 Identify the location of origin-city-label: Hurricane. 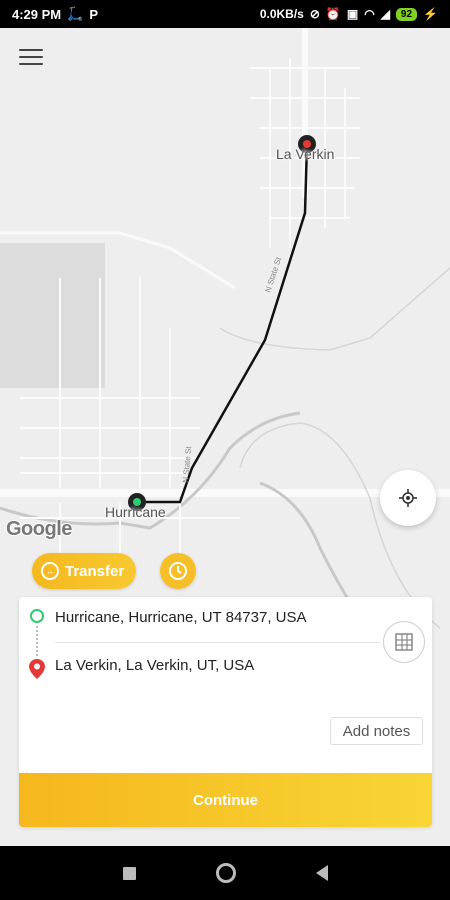
(135, 512).